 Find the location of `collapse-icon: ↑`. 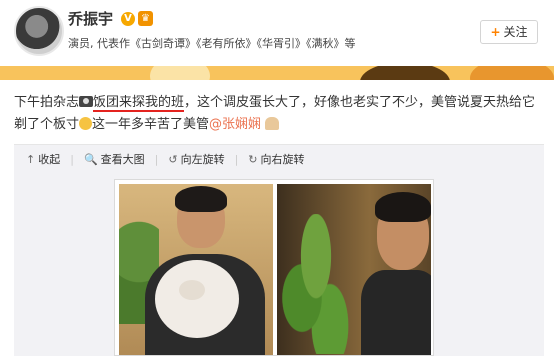

collapse-icon: ↑ is located at coordinates (31, 159).